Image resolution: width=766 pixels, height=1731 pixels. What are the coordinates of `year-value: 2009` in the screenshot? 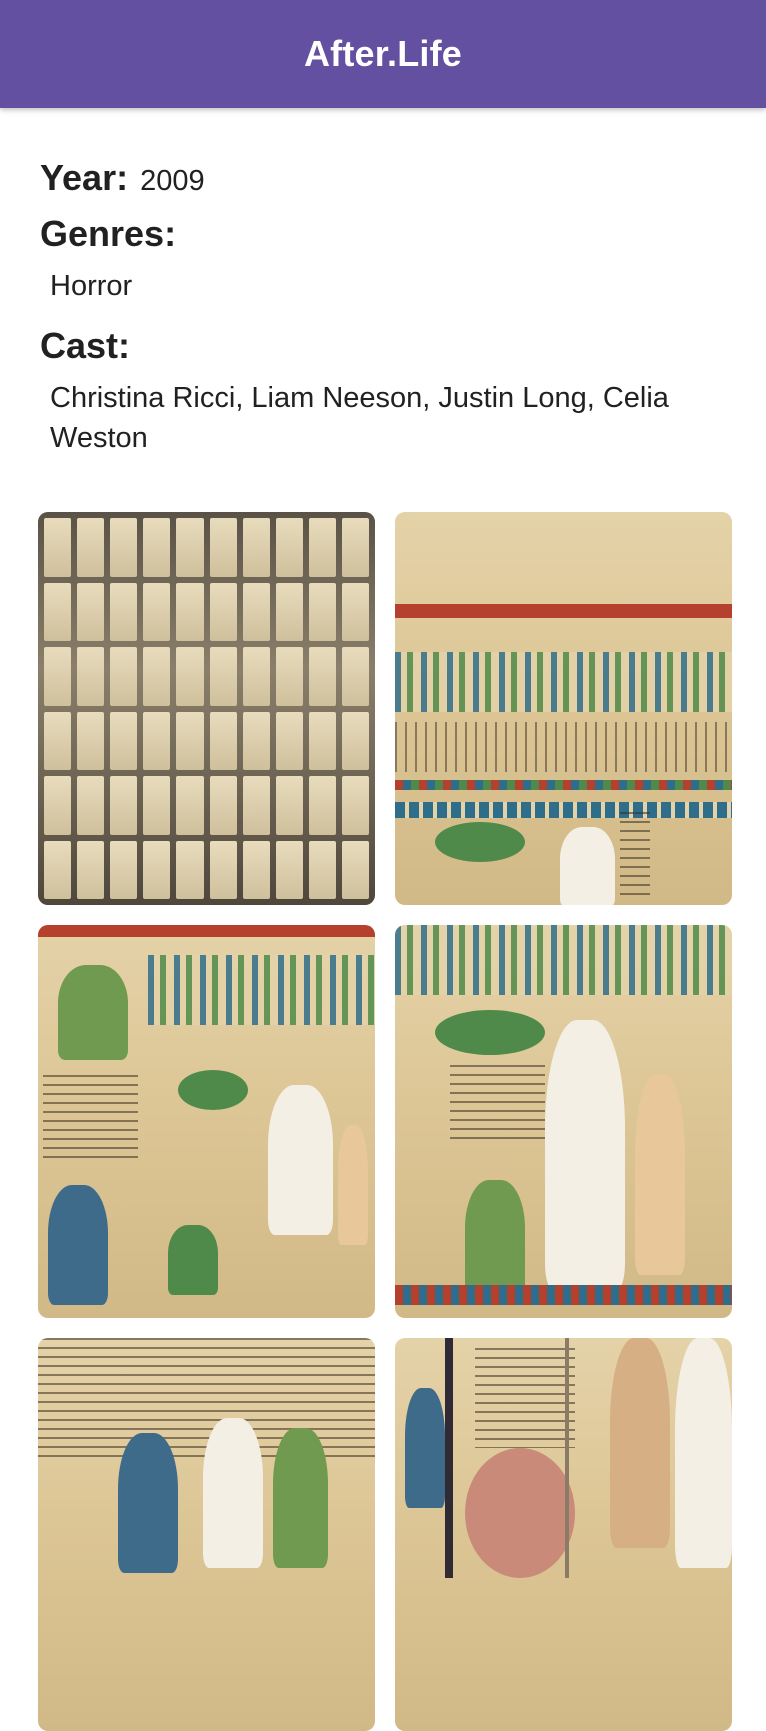 It's located at (172, 181).